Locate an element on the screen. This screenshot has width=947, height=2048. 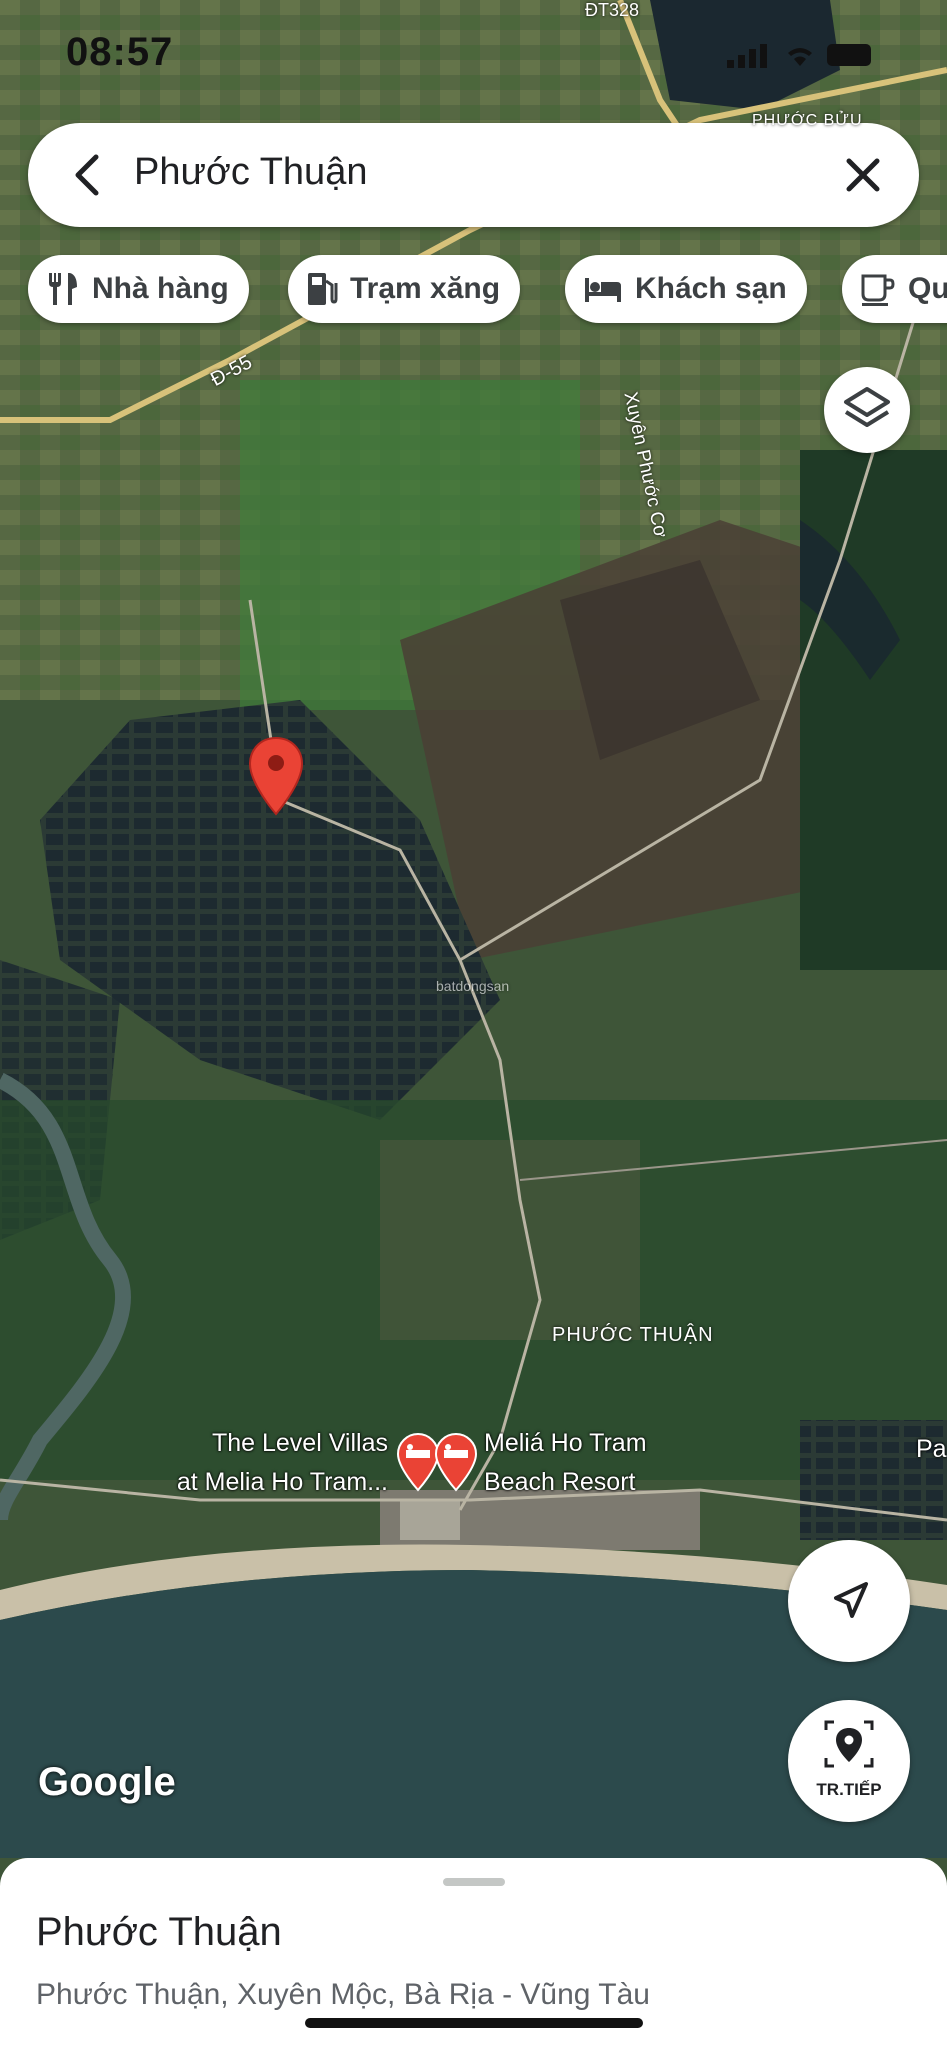
location-arrow-icon is located at coordinates (851, 1600).